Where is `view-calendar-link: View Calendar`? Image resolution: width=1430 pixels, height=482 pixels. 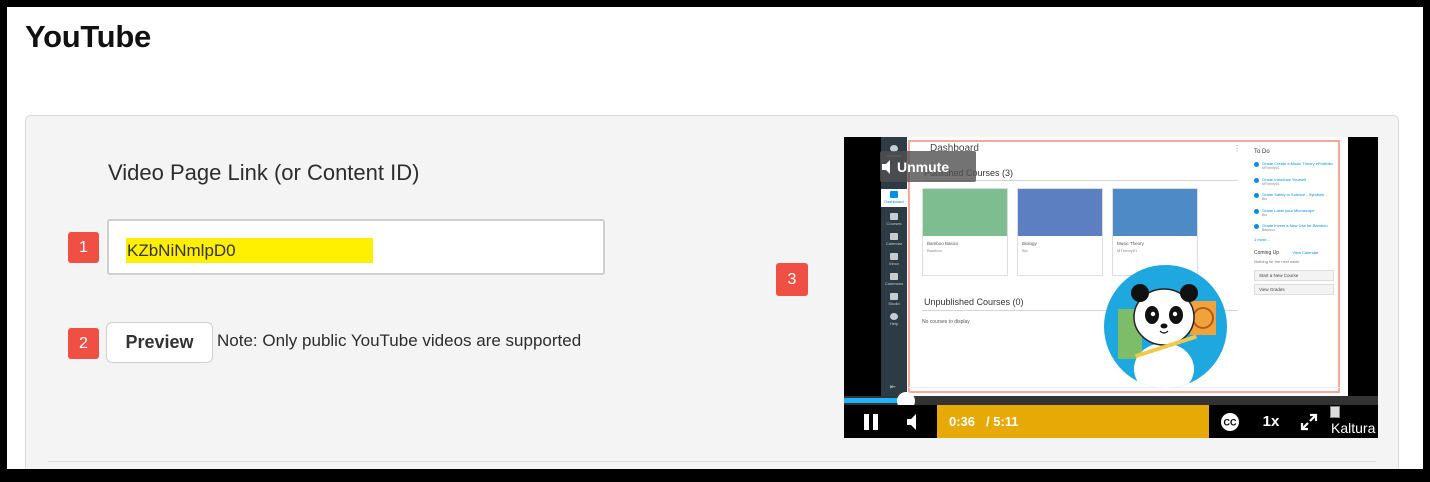
view-calendar-link: View Calendar is located at coordinates (1305, 252).